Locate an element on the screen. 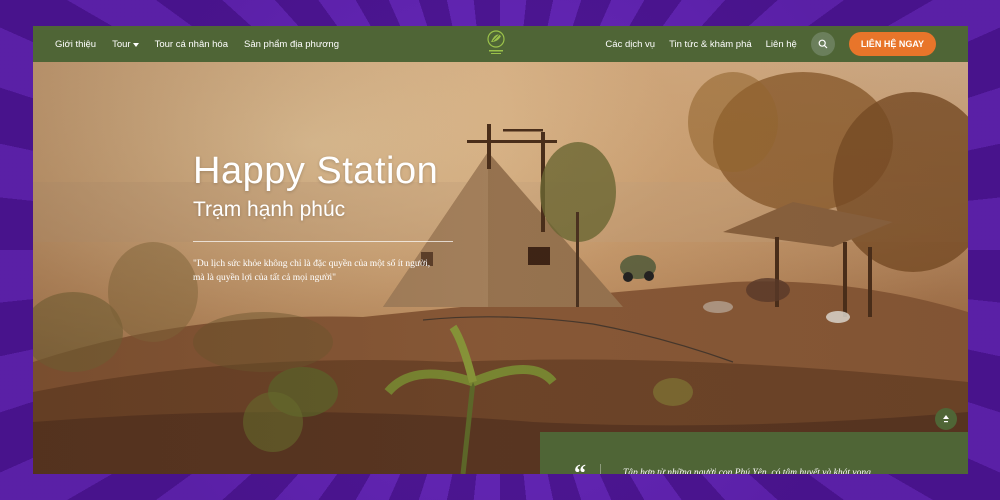 This screenshot has height=500, width=1000. quote-divider is located at coordinates (600, 469).